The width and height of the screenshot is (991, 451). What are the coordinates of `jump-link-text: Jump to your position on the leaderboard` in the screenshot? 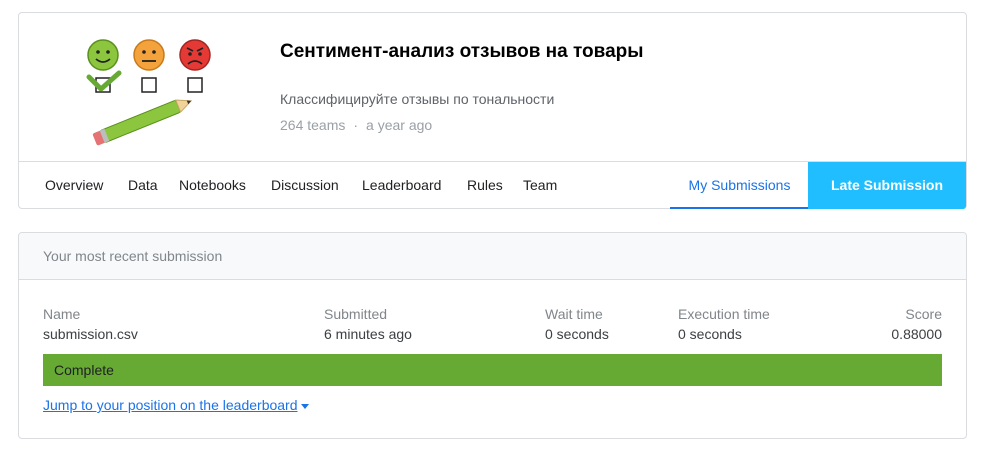 It's located at (170, 405).